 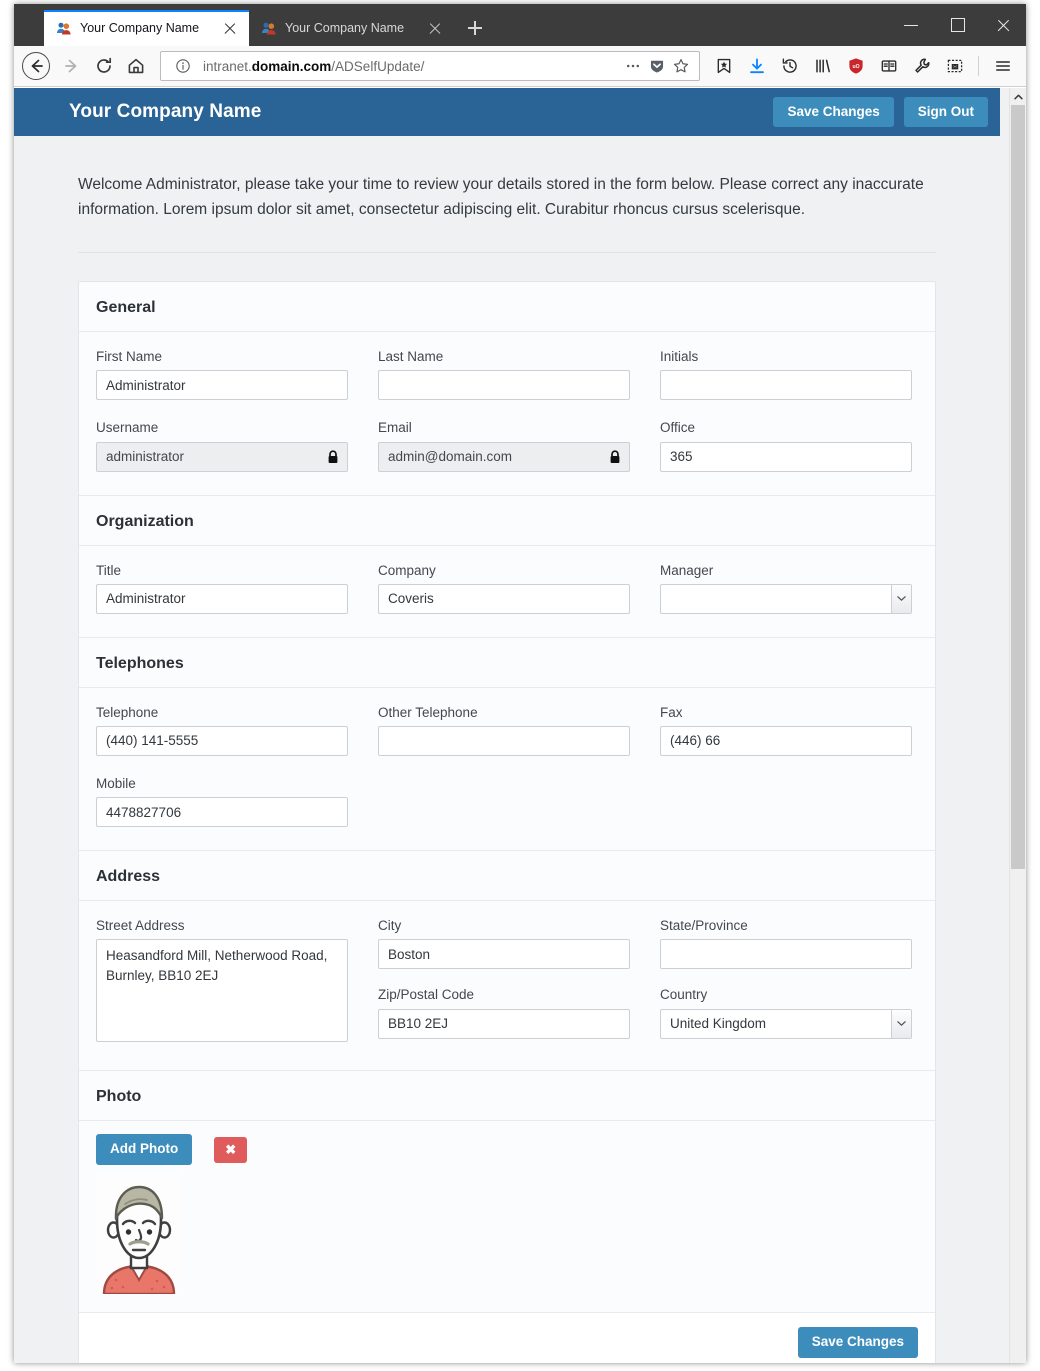 I want to click on ublock-origin-icon: uO, so click(x=855, y=66).